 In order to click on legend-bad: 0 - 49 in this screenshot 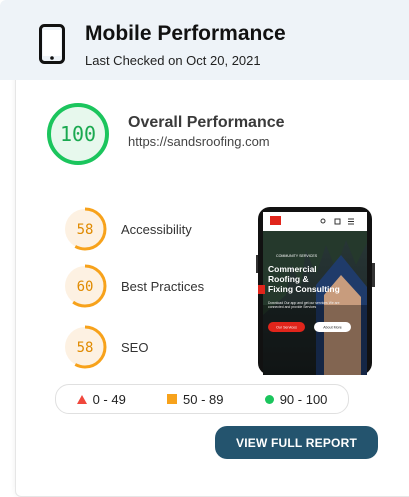, I will do `click(101, 399)`.